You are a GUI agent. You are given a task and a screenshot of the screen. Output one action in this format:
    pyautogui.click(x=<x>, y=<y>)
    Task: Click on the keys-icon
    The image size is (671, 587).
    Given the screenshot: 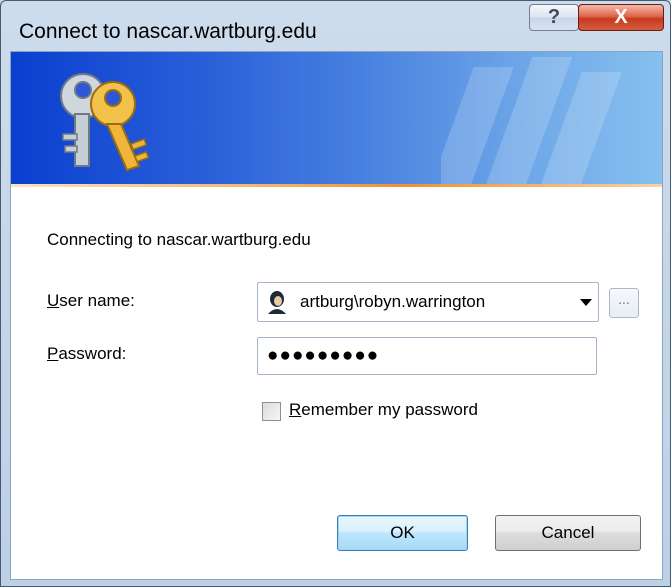 What is the action you would take?
    pyautogui.click(x=105, y=122)
    